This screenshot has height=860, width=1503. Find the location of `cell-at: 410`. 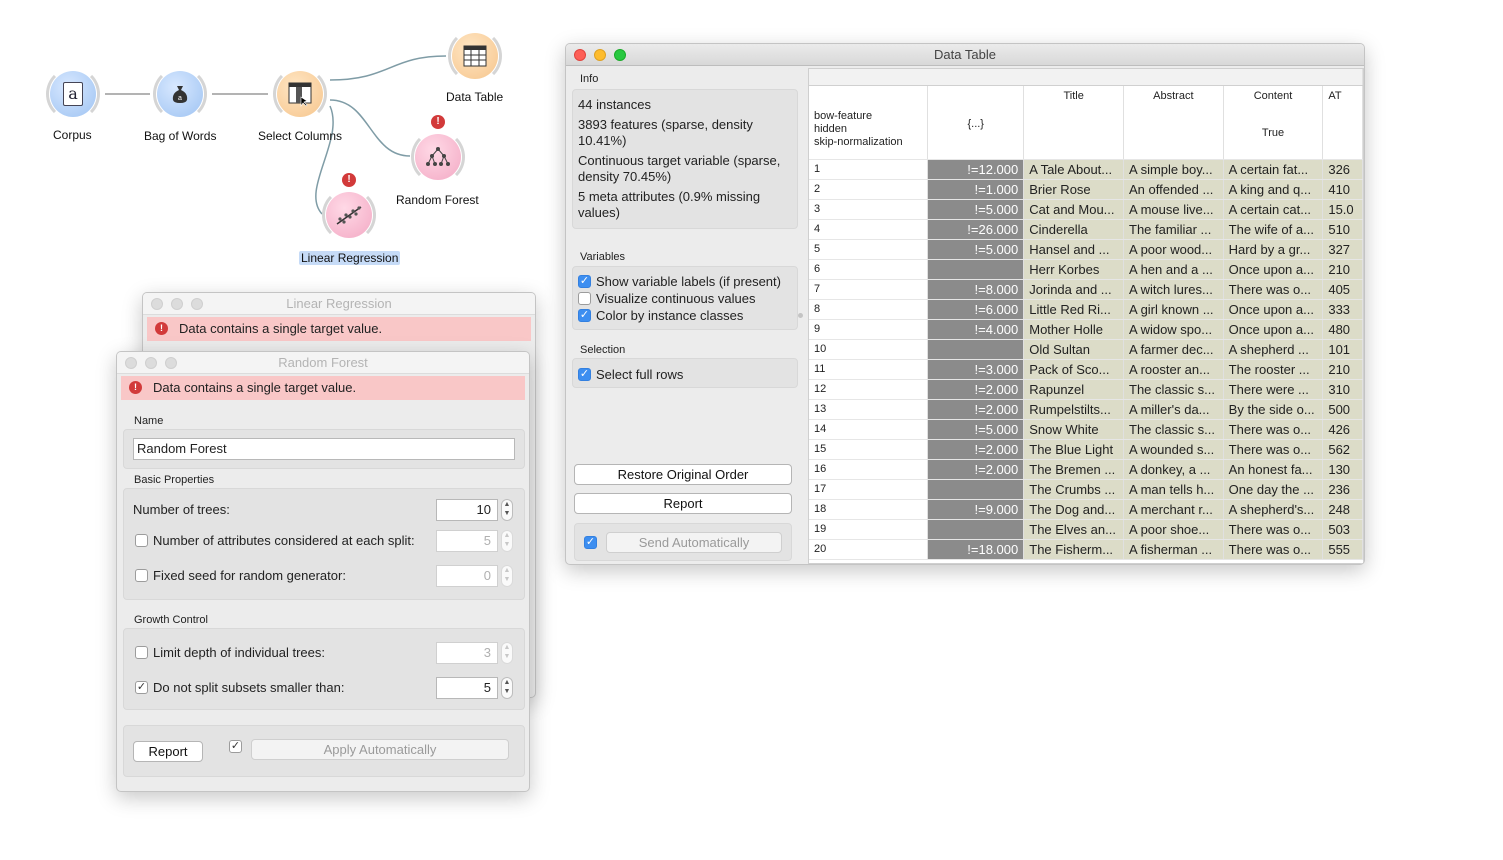

cell-at: 410 is located at coordinates (1342, 189).